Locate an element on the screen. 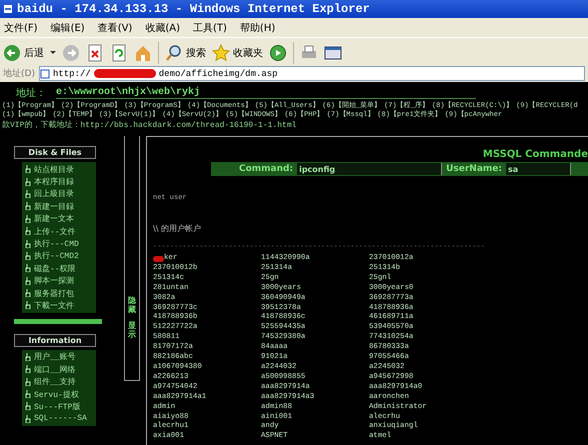 The width and height of the screenshot is (588, 445). sidebar-item: SQL------SA is located at coordinates (54, 419).